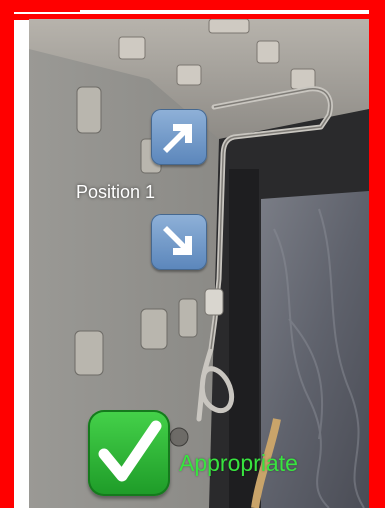 The image size is (385, 508). I want to click on red-frame-right, so click(377, 254).